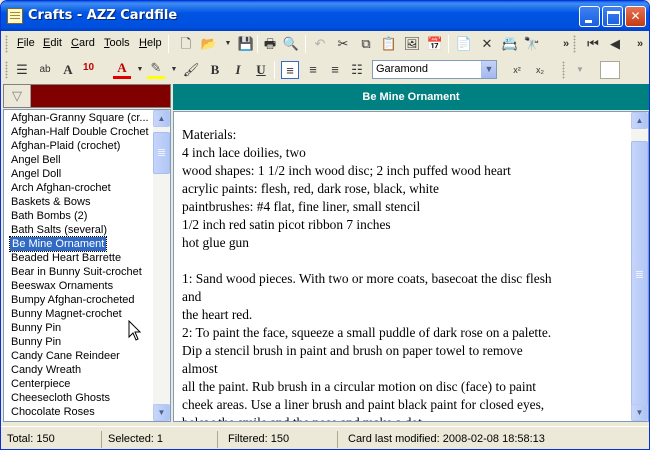 The height and width of the screenshot is (450, 650). I want to click on italic-button: I, so click(238, 70).